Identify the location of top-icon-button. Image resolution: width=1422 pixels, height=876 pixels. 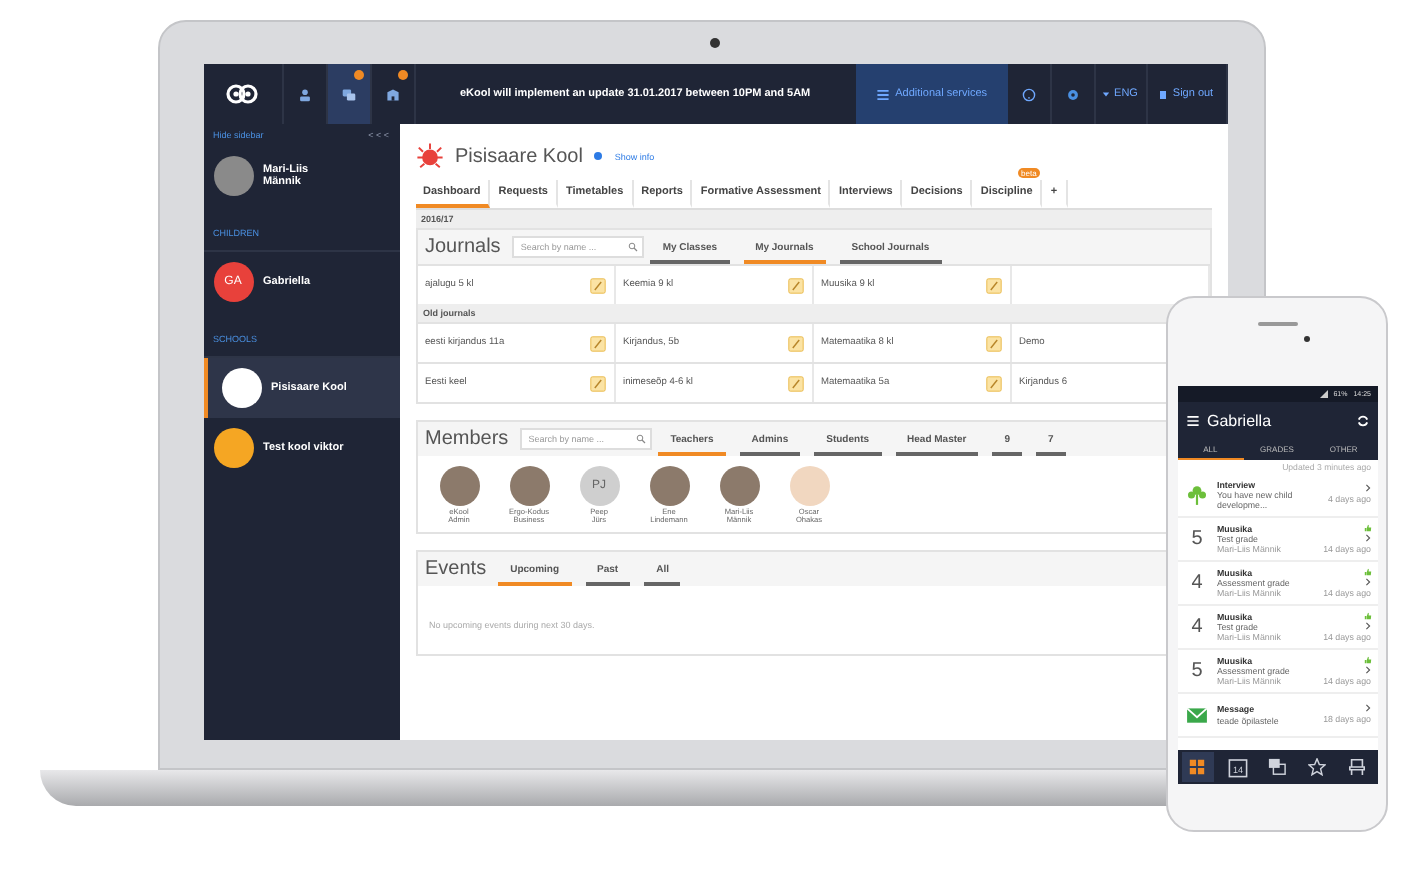
(349, 94).